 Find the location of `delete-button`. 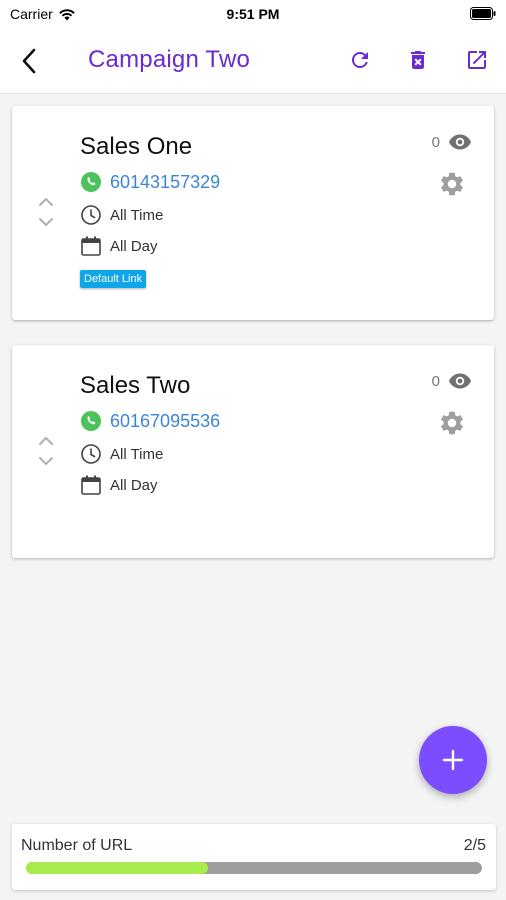

delete-button is located at coordinates (418, 60).